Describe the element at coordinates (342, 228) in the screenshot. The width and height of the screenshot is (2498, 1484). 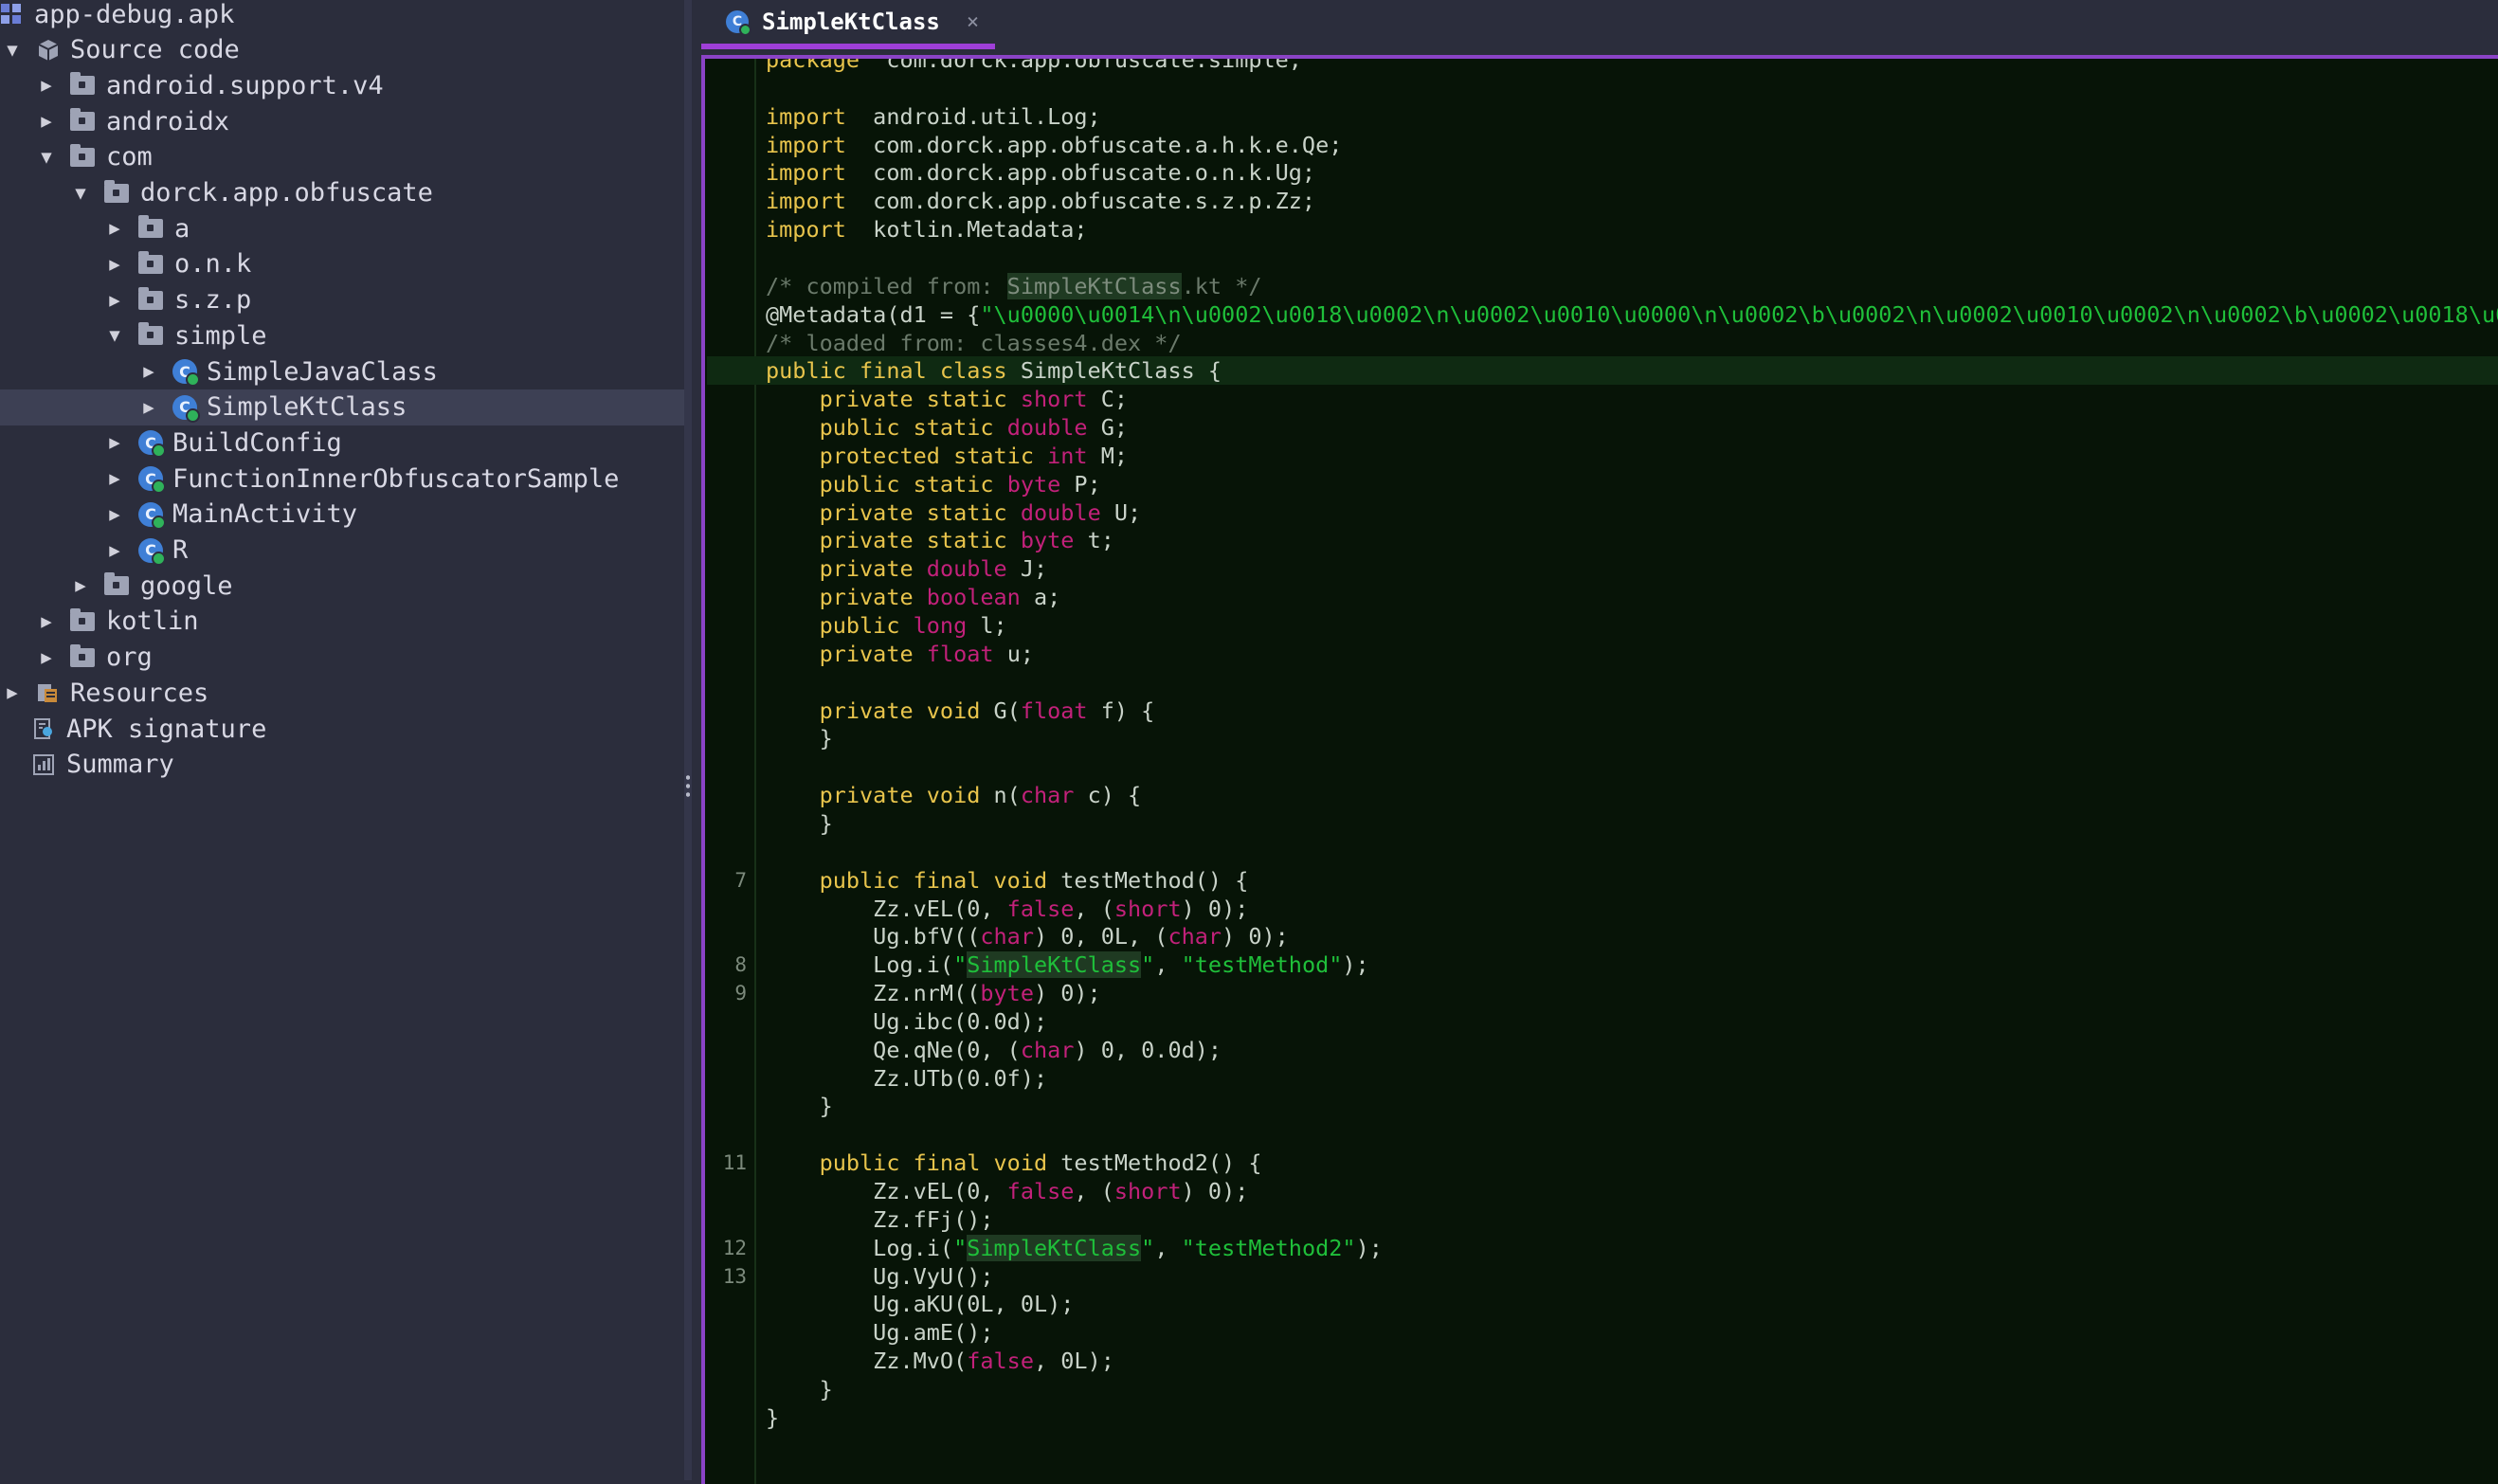
I see `tree-item-a: ▶ a` at that location.